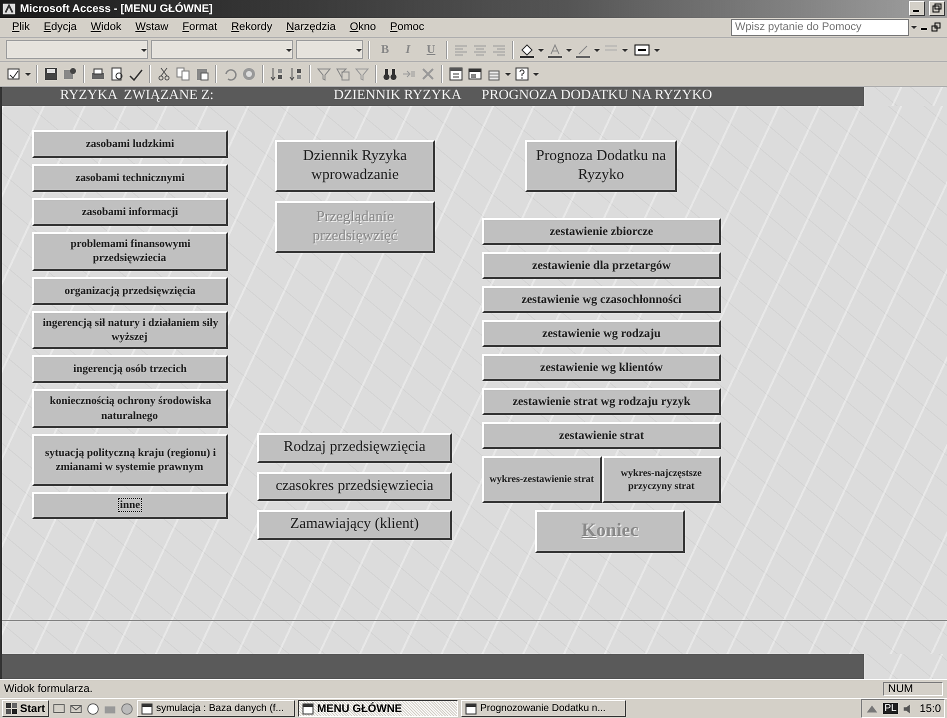 This screenshot has width=947, height=718. I want to click on save-icon, so click(51, 74).